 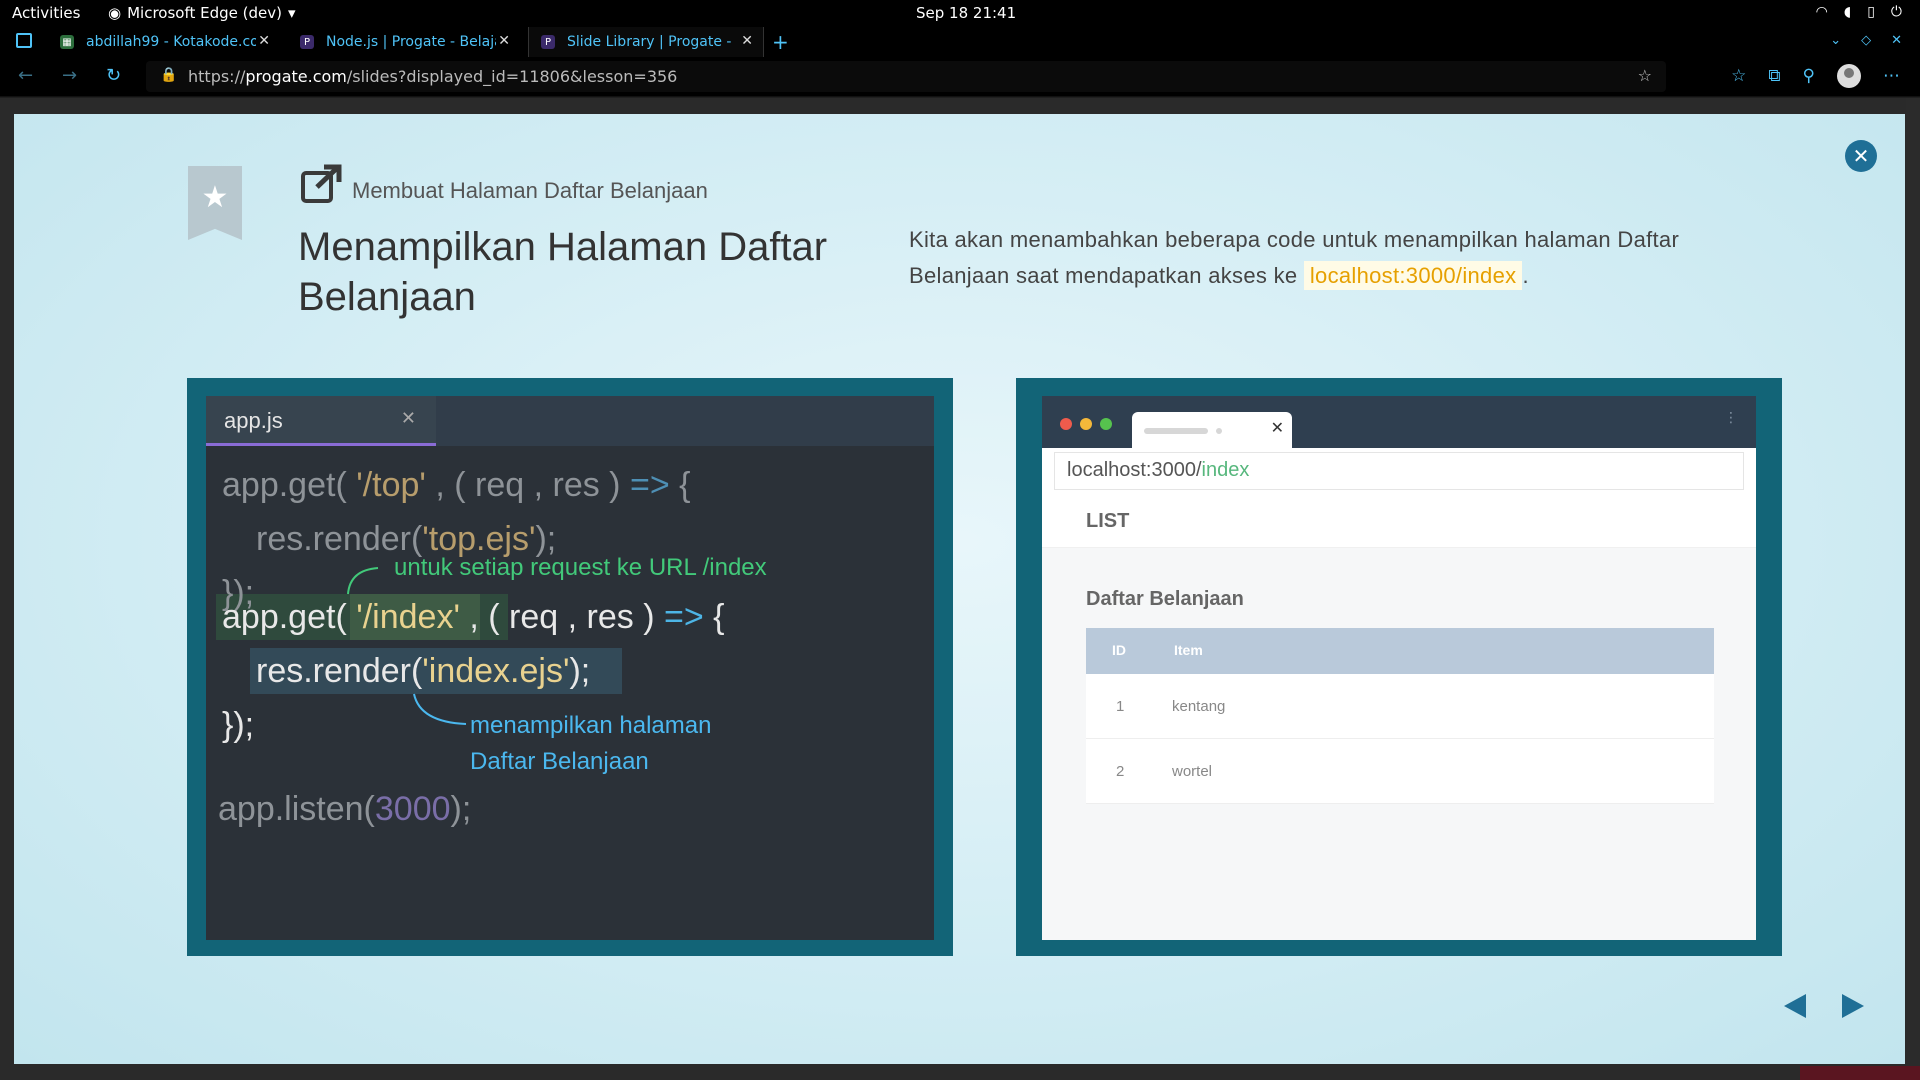 I want to click on tab-actions-icon, so click(x=24, y=40).